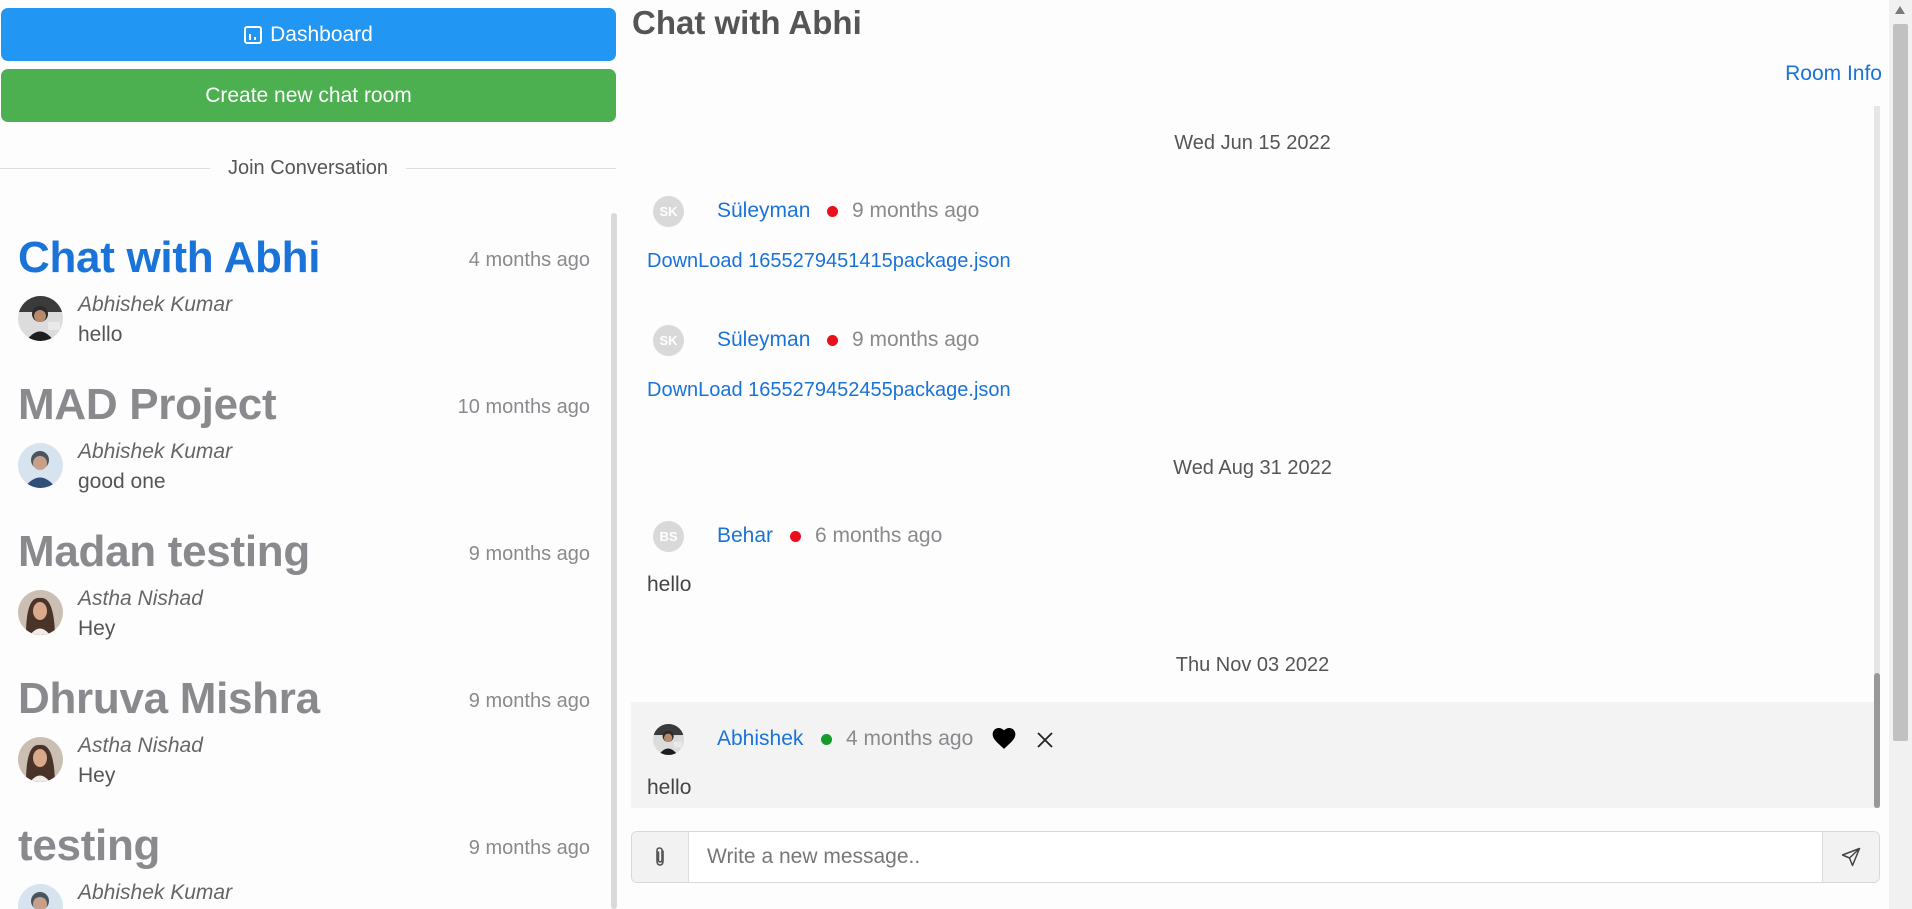 The width and height of the screenshot is (1912, 909). I want to click on room-title: Chat with Abhi, so click(169, 257).